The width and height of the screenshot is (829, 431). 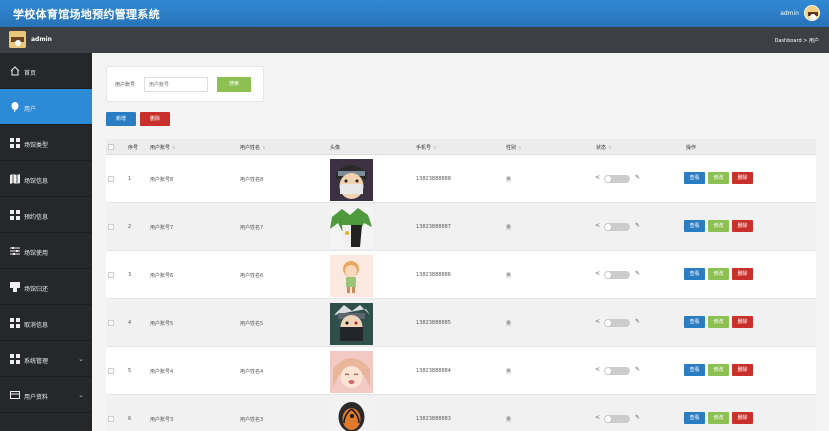 I want to click on table-row: 6 用户账号3 用户姓名3 13823888883 男 < ✎ 查看 修改 删除, so click(x=461, y=413).